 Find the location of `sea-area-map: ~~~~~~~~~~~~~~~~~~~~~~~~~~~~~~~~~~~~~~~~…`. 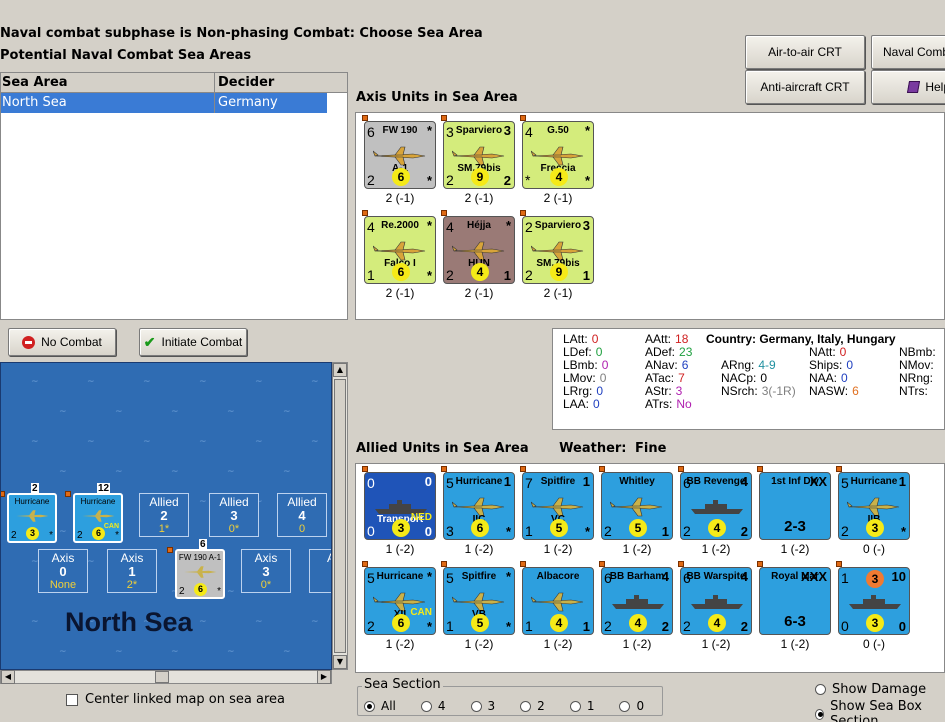

sea-area-map: ~~~~~~~~~~~~~~~~~~~~~~~~~~~~~~~~~~~~~~~~… is located at coordinates (166, 516).